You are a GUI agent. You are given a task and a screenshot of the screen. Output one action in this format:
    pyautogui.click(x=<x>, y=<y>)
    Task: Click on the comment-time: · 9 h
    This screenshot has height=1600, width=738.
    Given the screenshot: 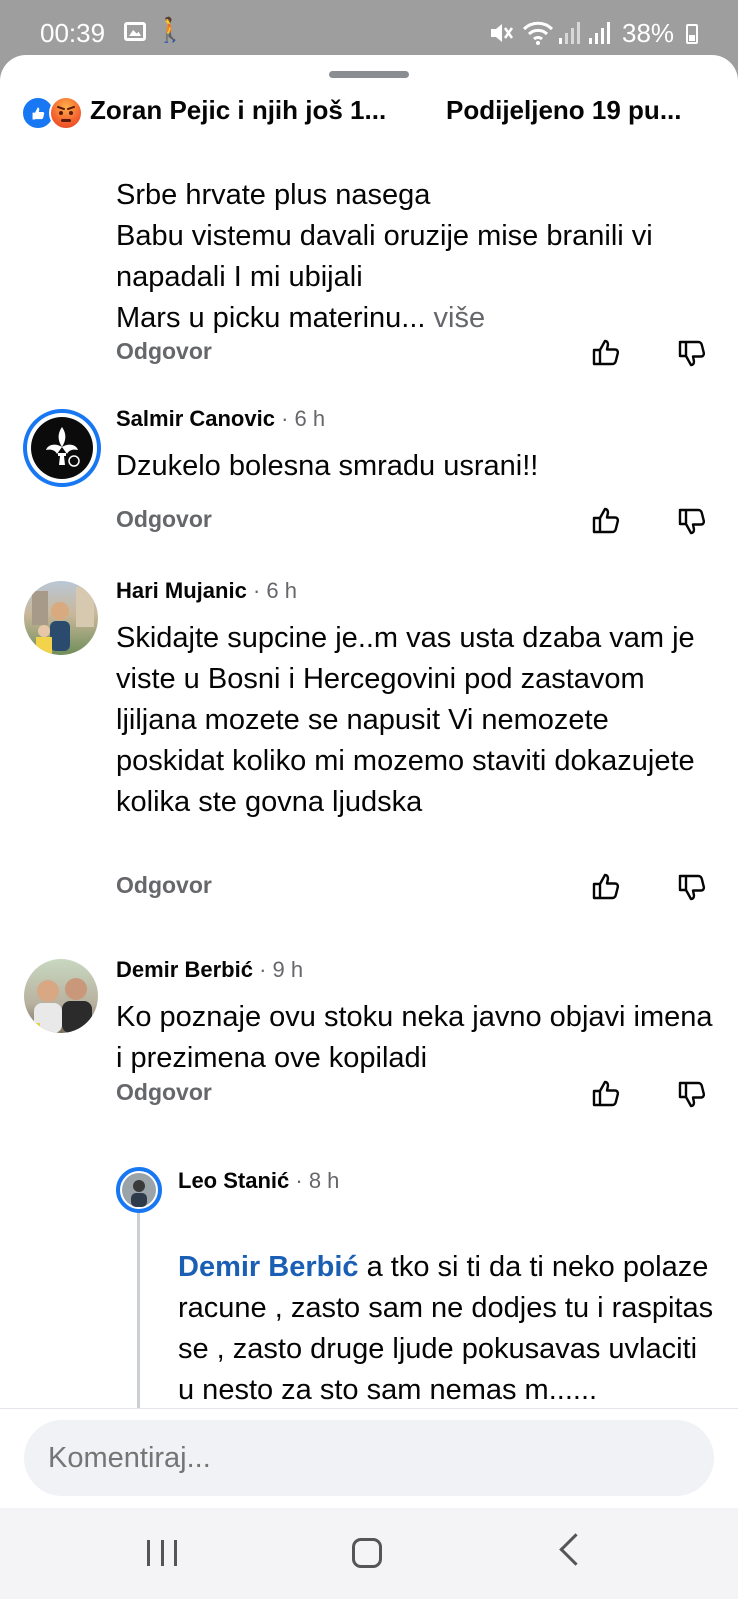 What is the action you would take?
    pyautogui.click(x=281, y=969)
    